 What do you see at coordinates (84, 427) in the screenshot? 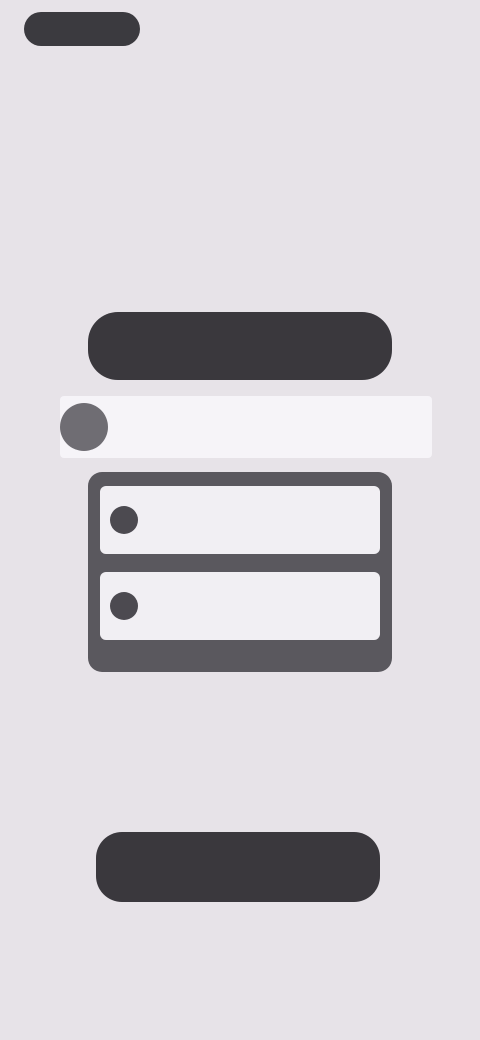
I see `avatar` at bounding box center [84, 427].